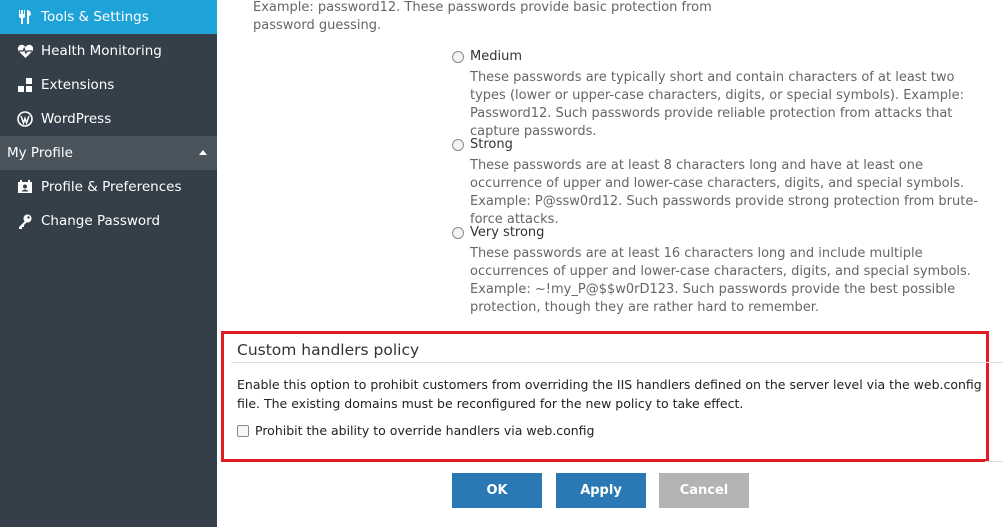 The height and width of the screenshot is (527, 1003). I want to click on prohibit-handlers-checkbox, so click(243, 430).